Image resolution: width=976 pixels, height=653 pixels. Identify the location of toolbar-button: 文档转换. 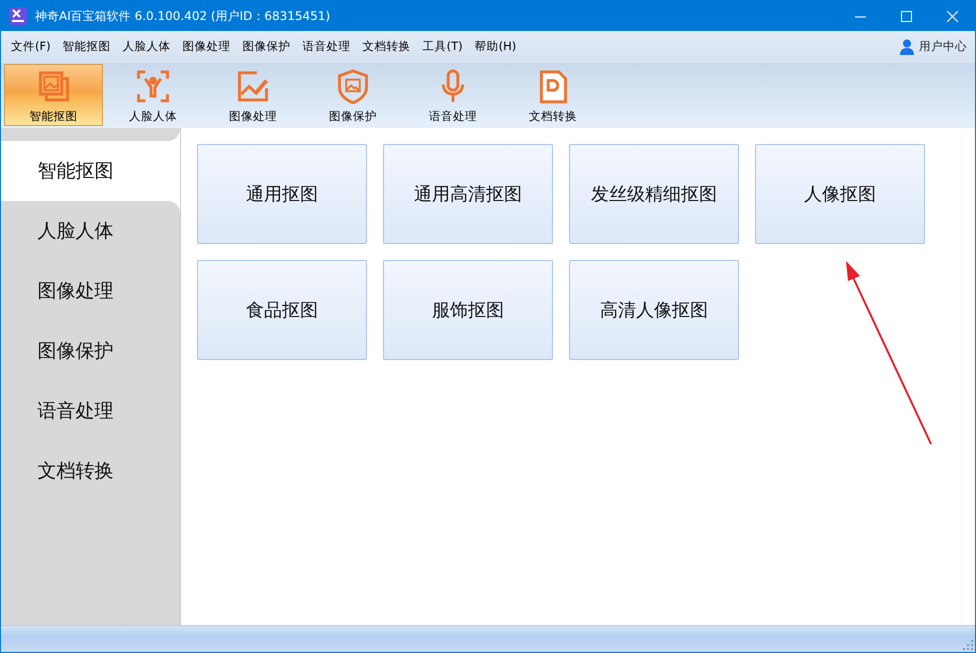
(553, 95).